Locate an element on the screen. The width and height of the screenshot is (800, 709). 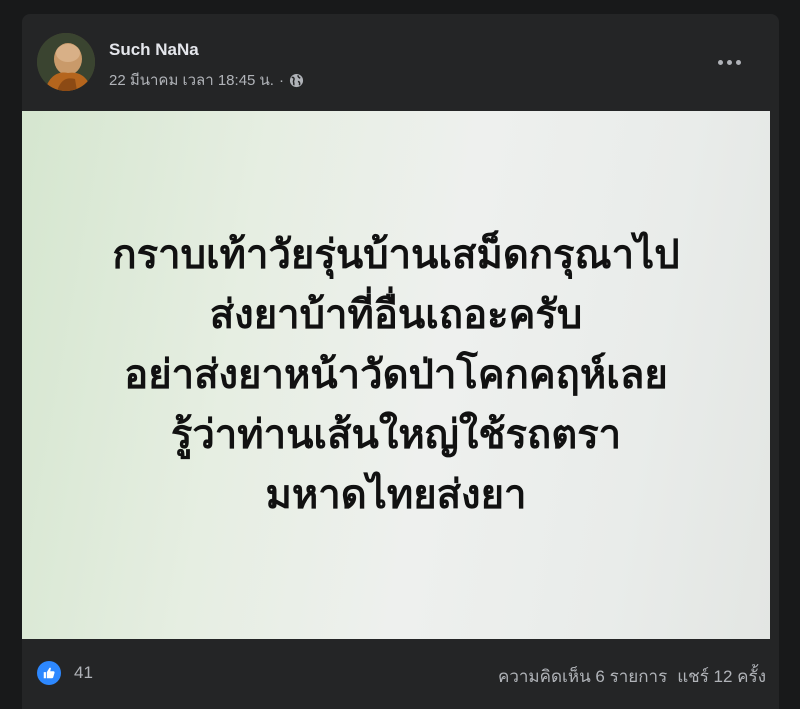
like-icon is located at coordinates (49, 673).